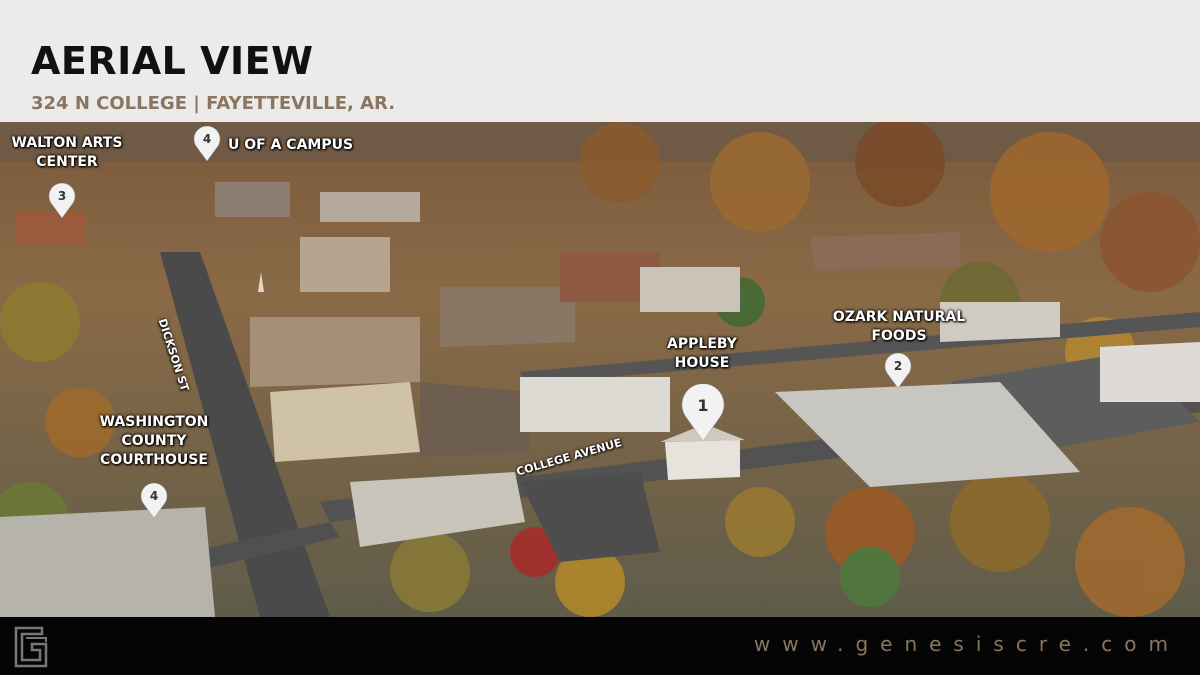 The height and width of the screenshot is (675, 1200). What do you see at coordinates (154, 441) in the screenshot?
I see `washington-county-courthouse-label: WASHINGTON COUNTY COURTHOUSE` at bounding box center [154, 441].